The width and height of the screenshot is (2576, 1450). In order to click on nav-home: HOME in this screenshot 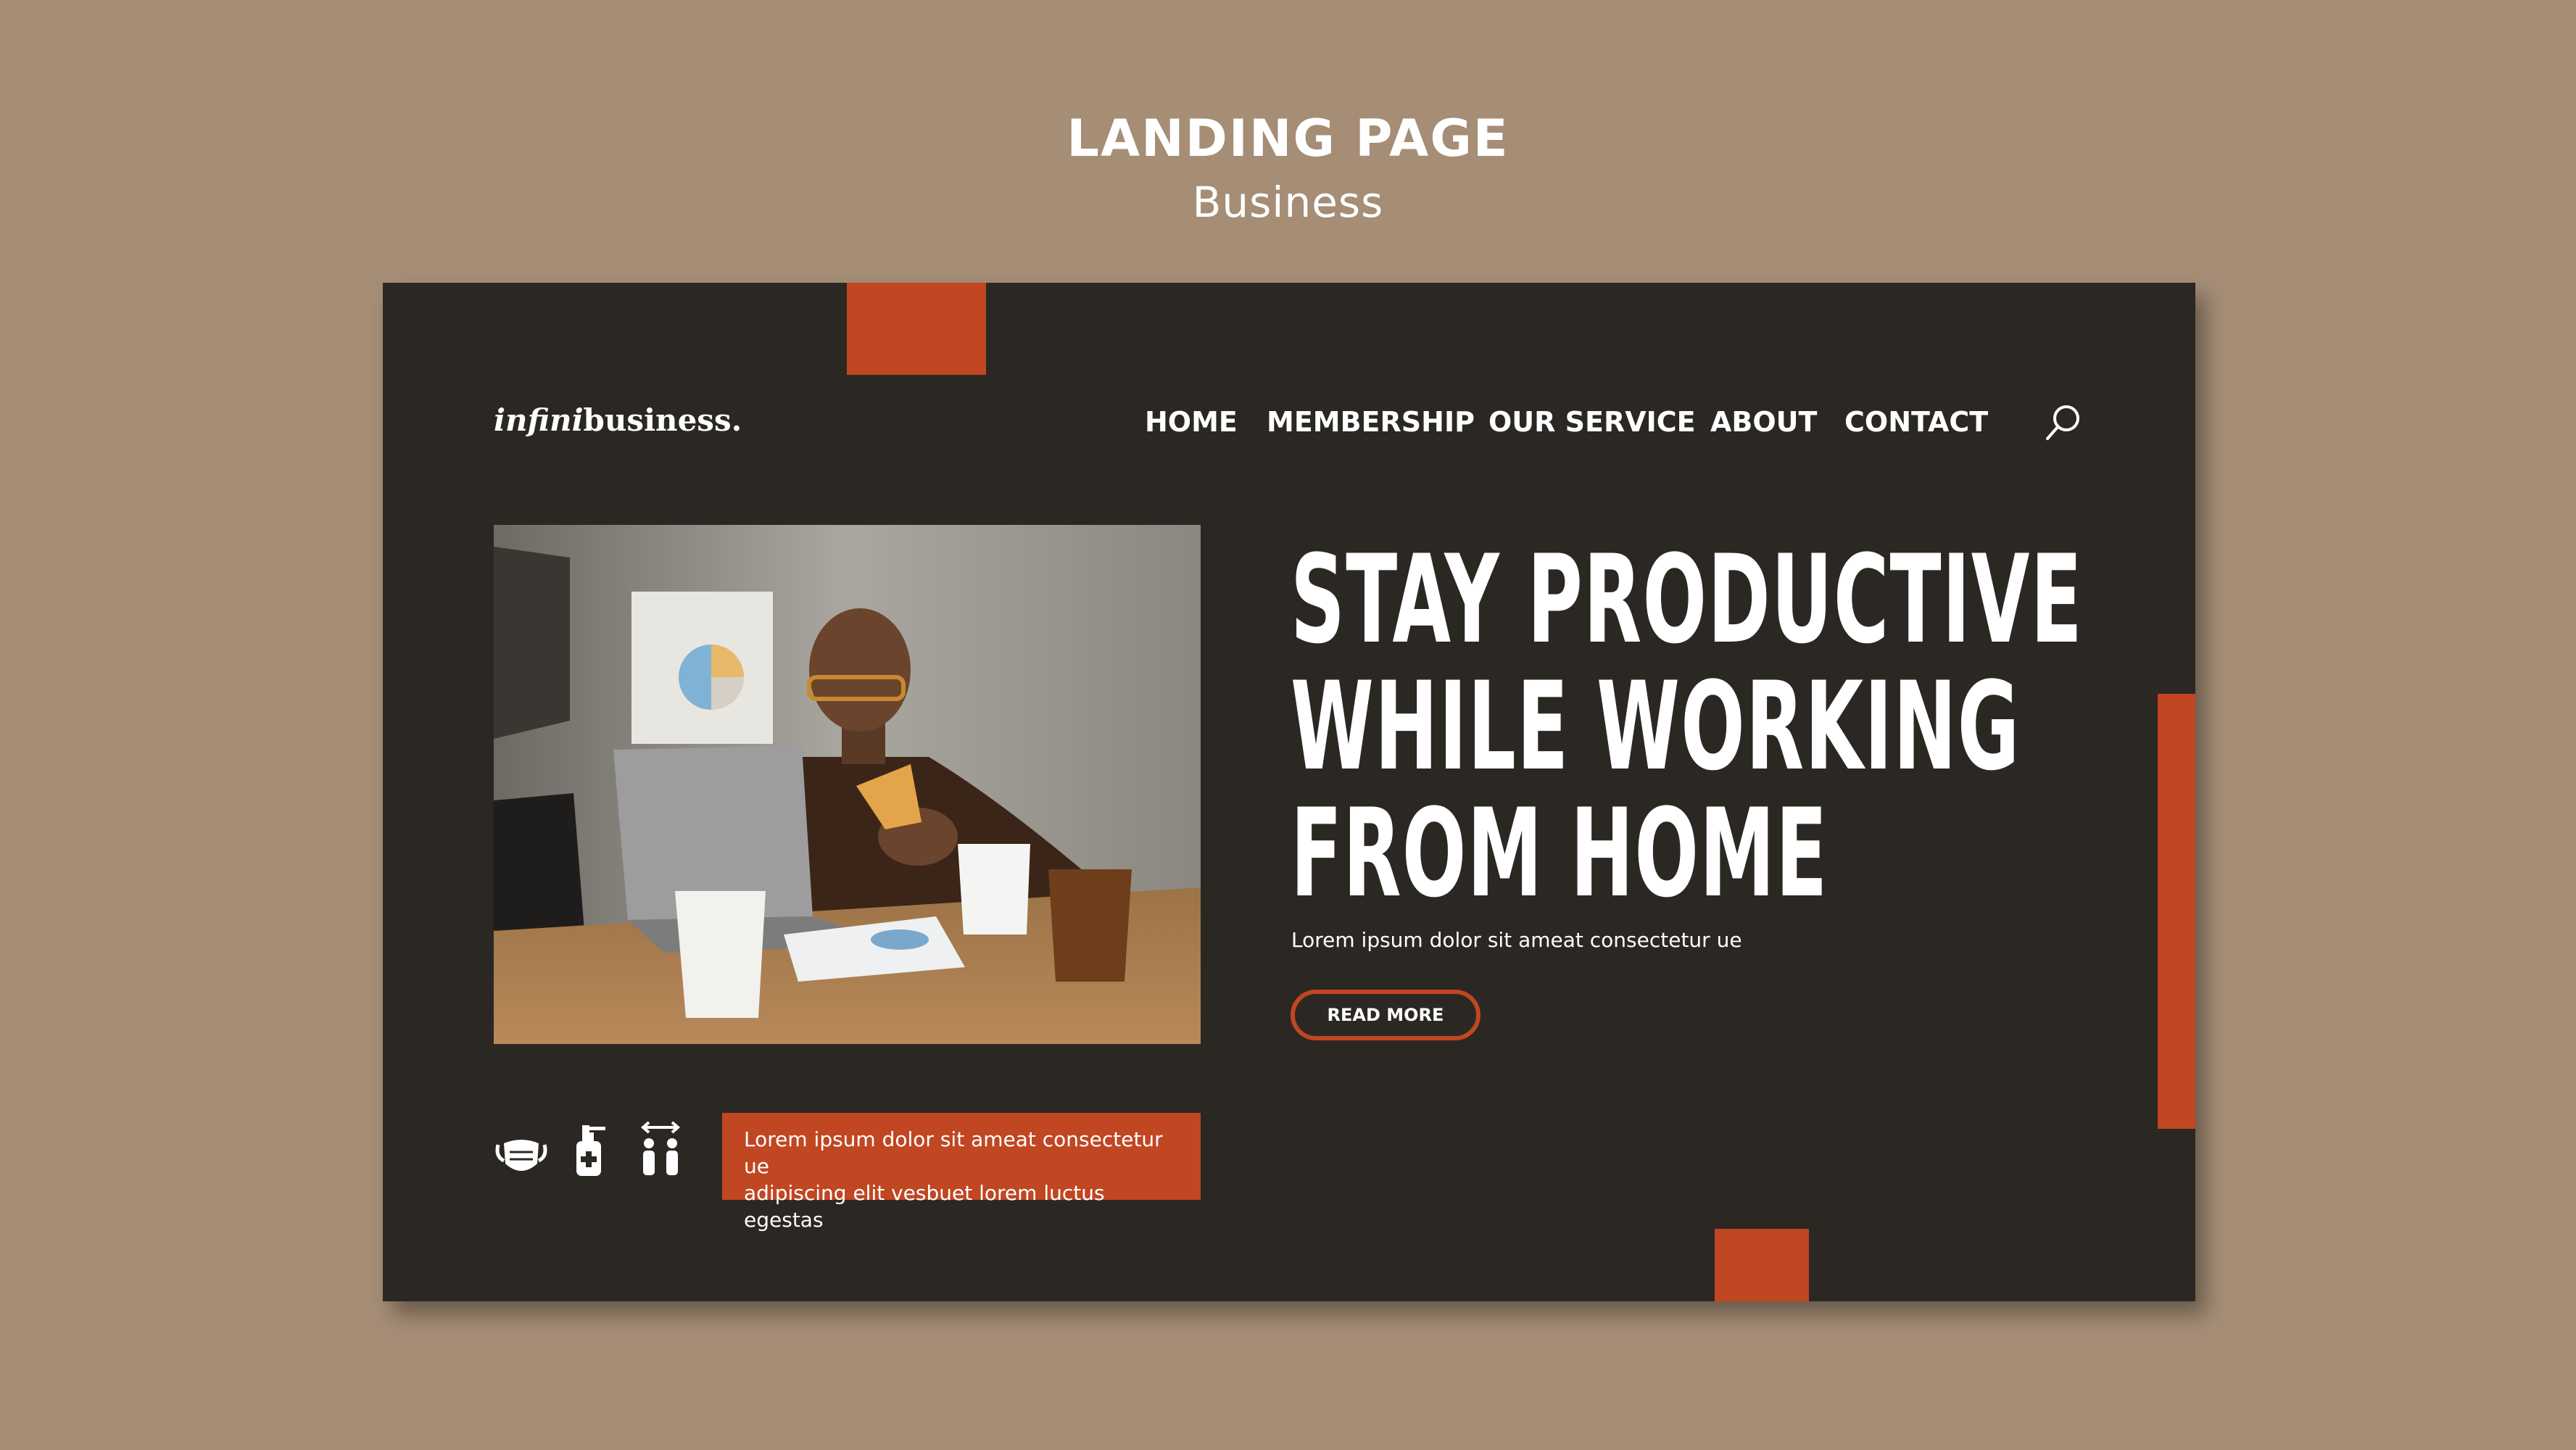, I will do `click(1191, 422)`.